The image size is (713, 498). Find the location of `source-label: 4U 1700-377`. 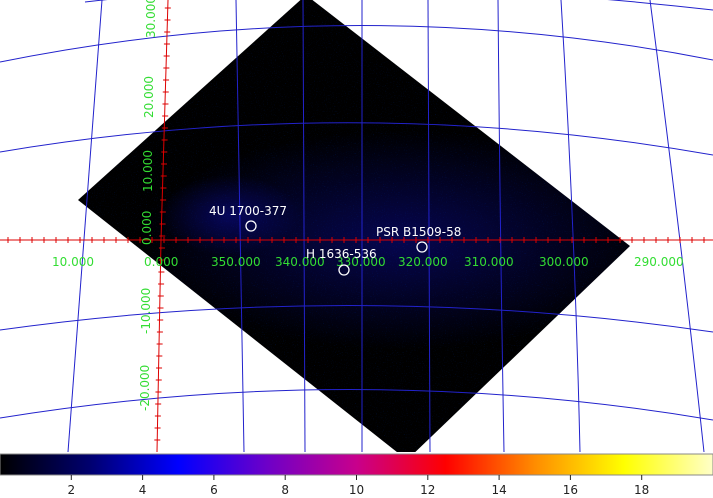

source-label: 4U 1700-377 is located at coordinates (248, 211).